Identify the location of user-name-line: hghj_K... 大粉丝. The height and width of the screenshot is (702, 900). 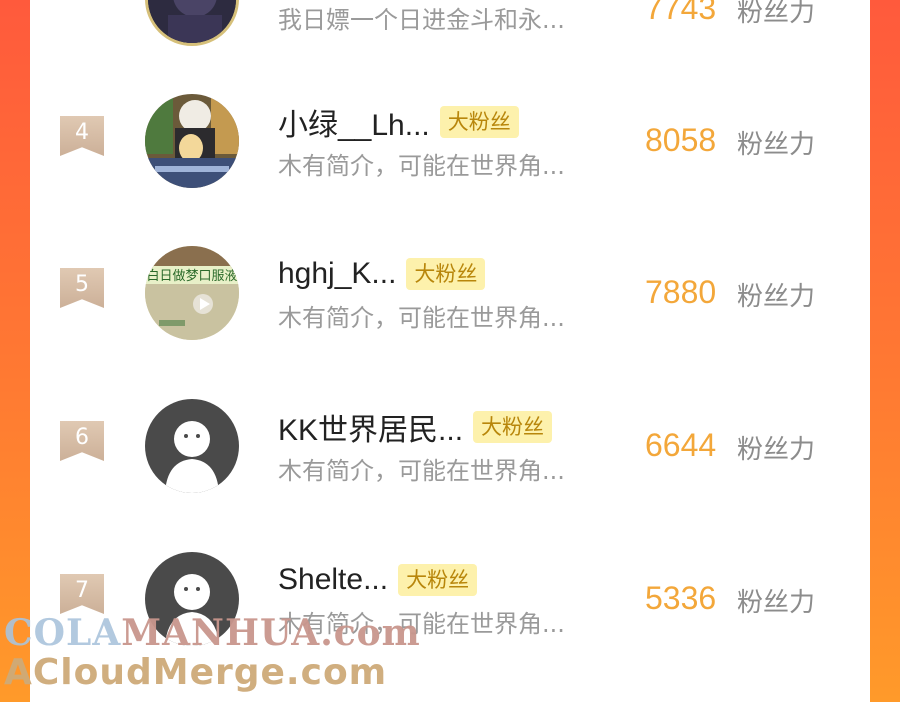
(382, 274).